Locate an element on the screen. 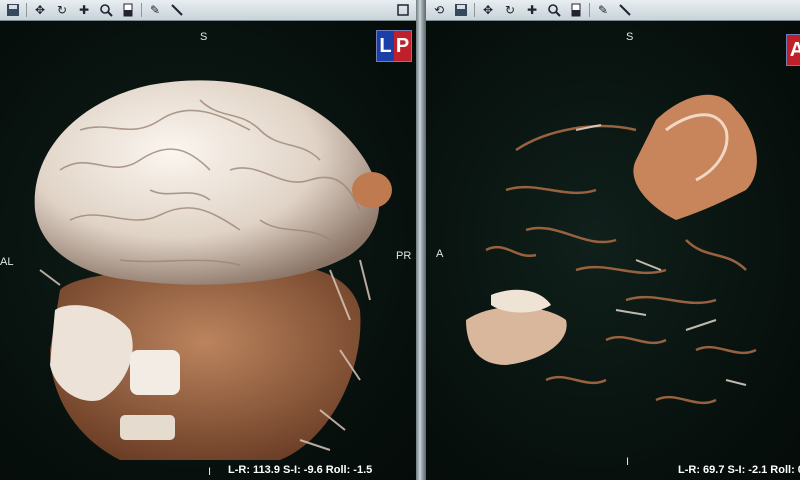  bone-fragment-top-lower is located at coordinates (521, 301).